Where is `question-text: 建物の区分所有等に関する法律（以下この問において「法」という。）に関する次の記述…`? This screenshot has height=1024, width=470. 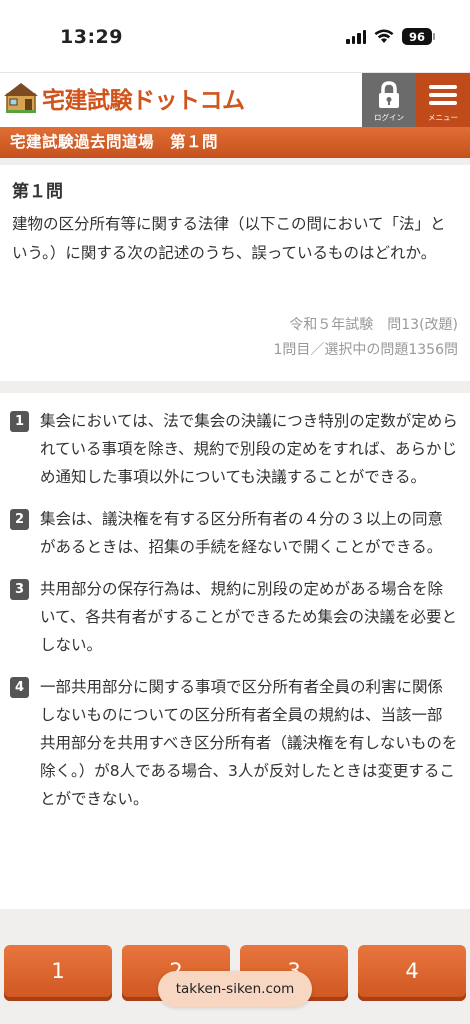
question-text: 建物の区分所有等に関する法律（以下この問において「法」という。）に関する次の記述… is located at coordinates (229, 238).